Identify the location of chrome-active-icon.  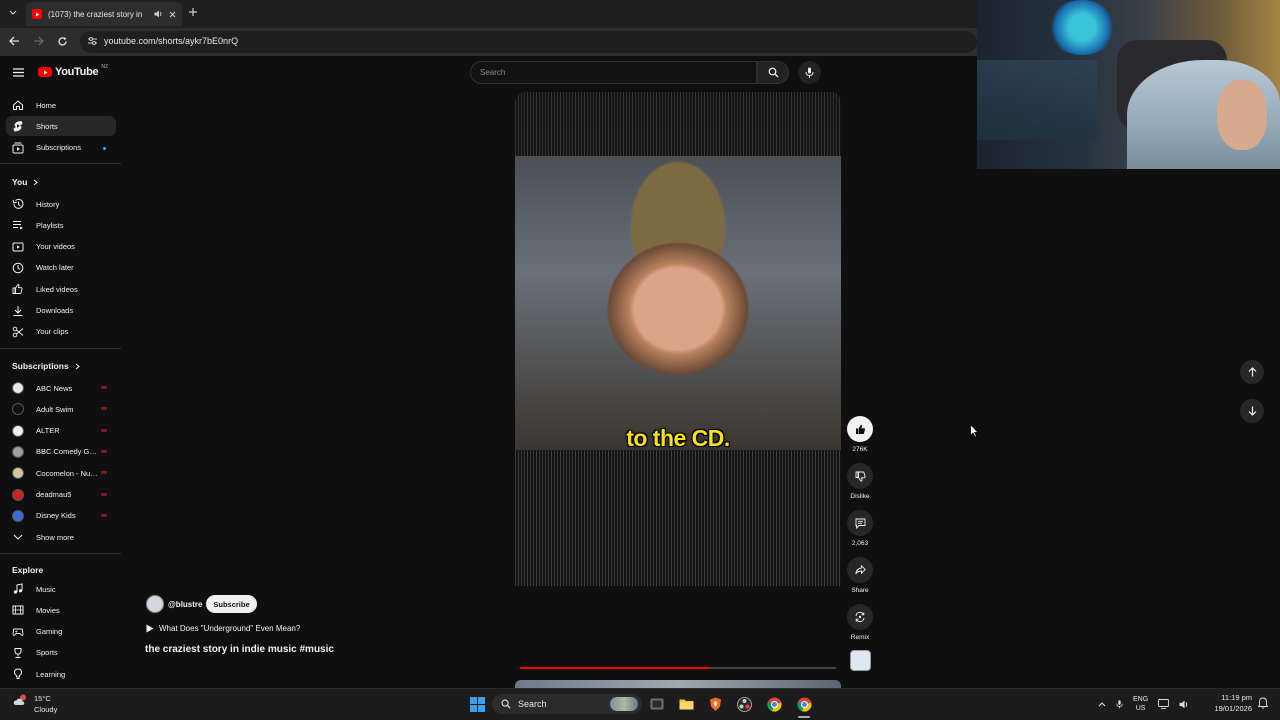
(804, 704).